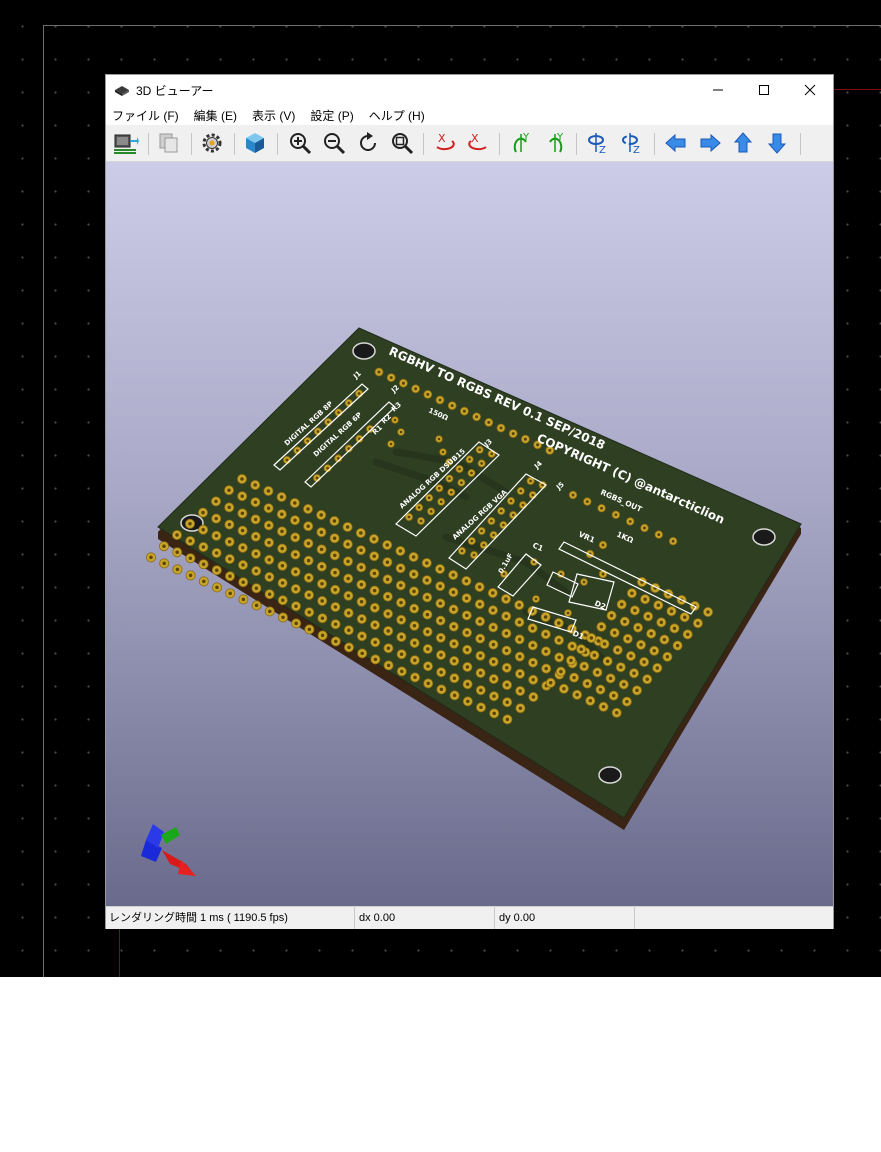  What do you see at coordinates (777, 143) in the screenshot?
I see `move-down-button` at bounding box center [777, 143].